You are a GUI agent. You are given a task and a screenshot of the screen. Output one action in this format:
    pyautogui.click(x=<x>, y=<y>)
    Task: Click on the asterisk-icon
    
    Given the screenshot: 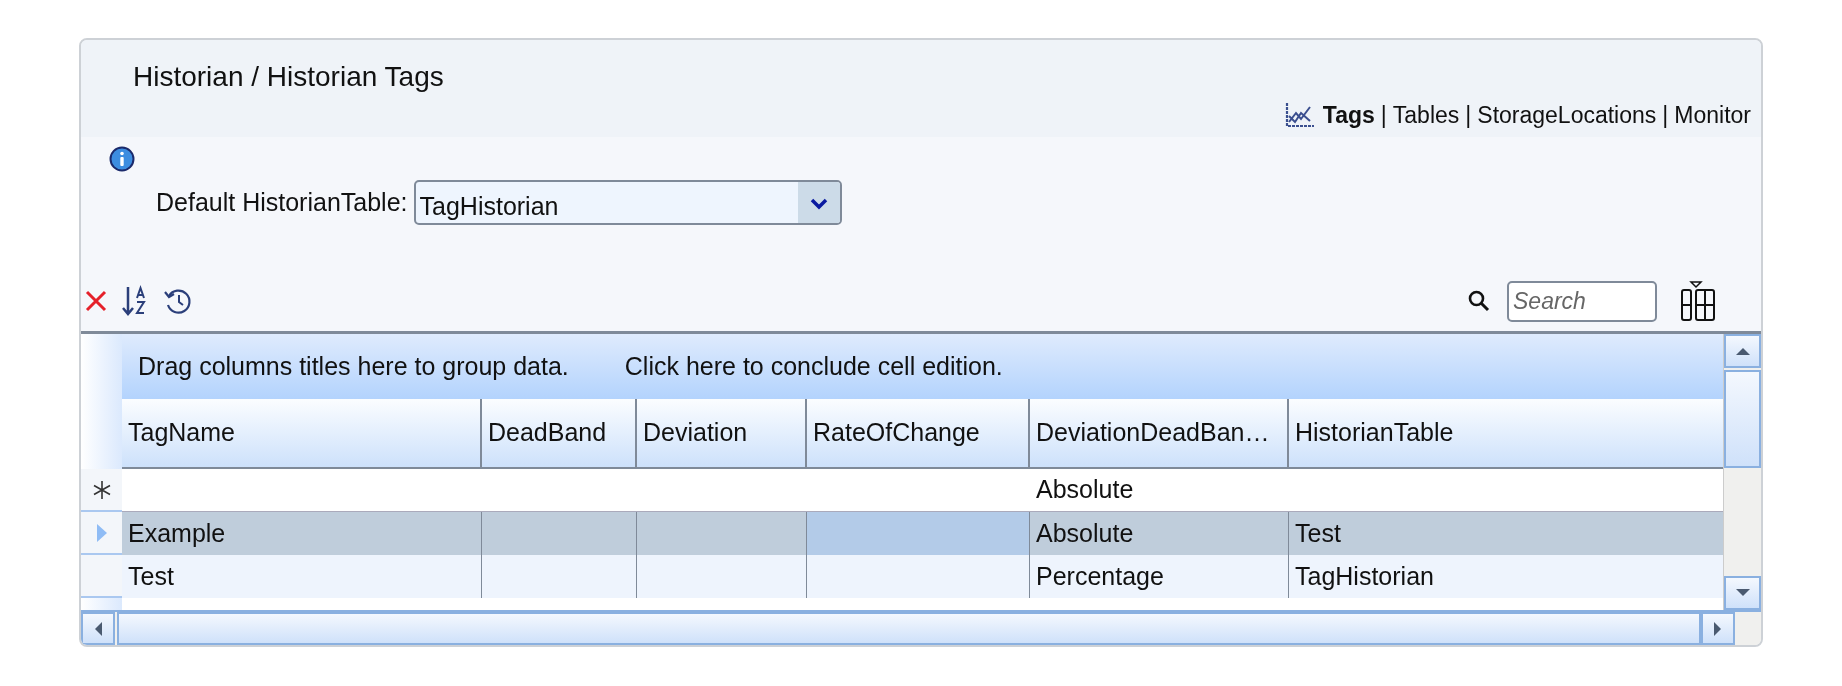 What is the action you would take?
    pyautogui.click(x=101, y=489)
    